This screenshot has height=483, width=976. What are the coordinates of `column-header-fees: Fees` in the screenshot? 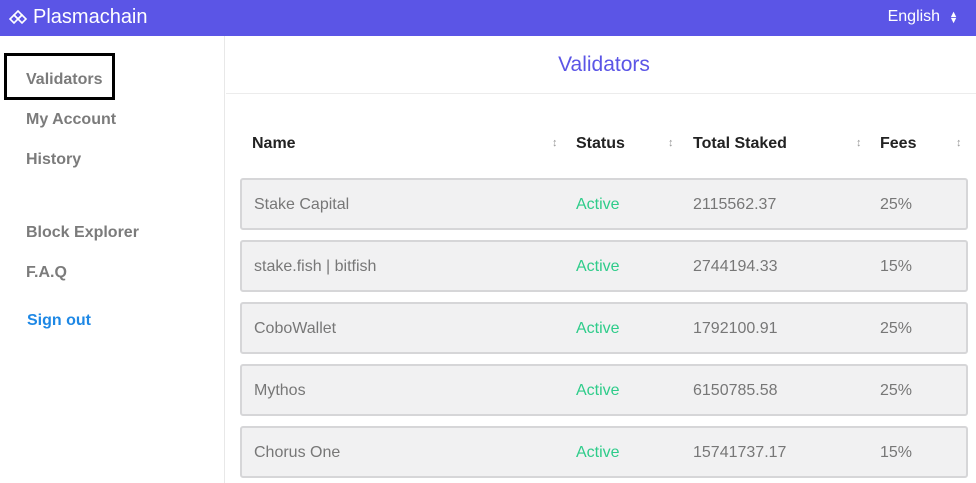 It's located at (898, 144).